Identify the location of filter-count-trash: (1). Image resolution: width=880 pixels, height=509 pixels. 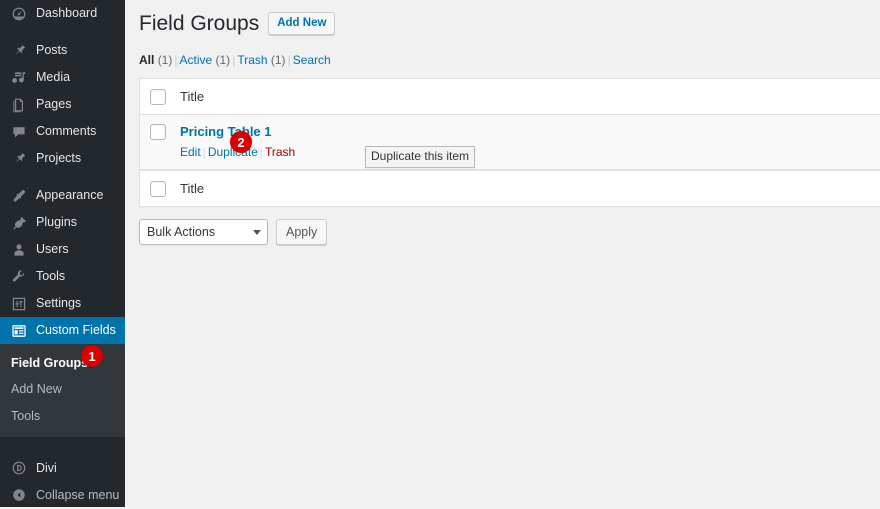
(278, 60).